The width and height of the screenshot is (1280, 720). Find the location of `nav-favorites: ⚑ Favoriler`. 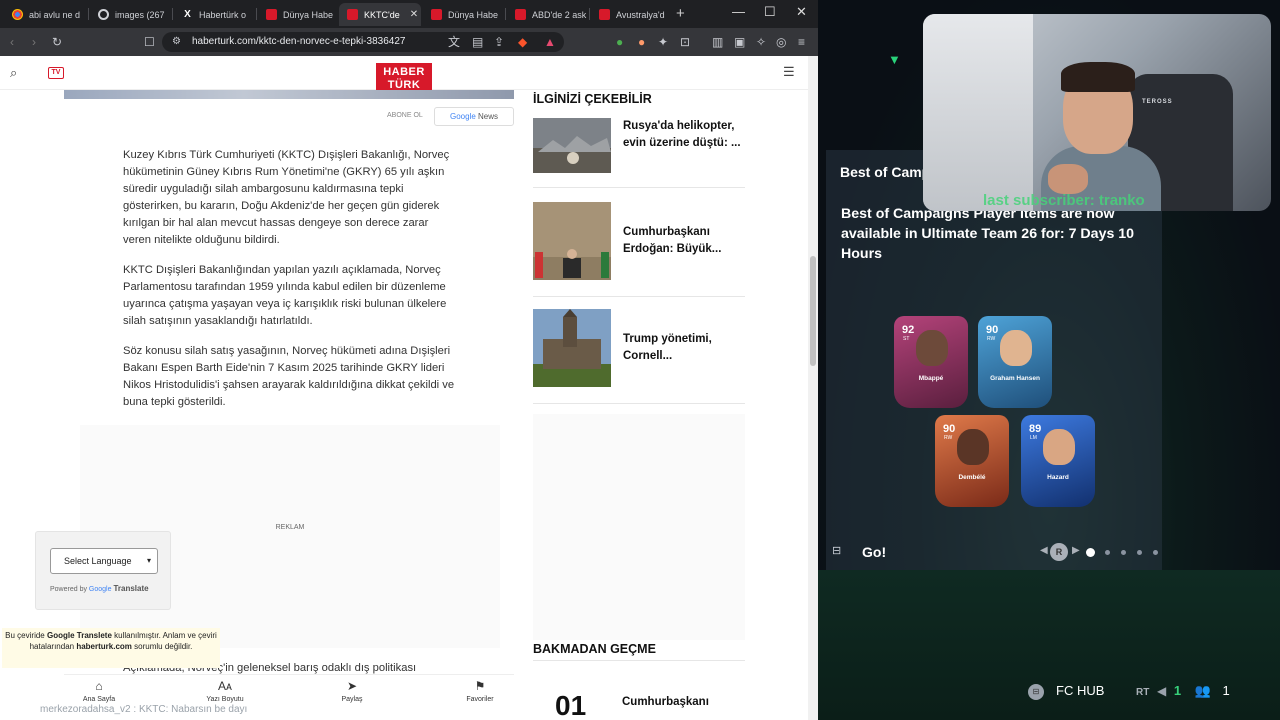

nav-favorites: ⚑ Favoriler is located at coordinates (480, 691).